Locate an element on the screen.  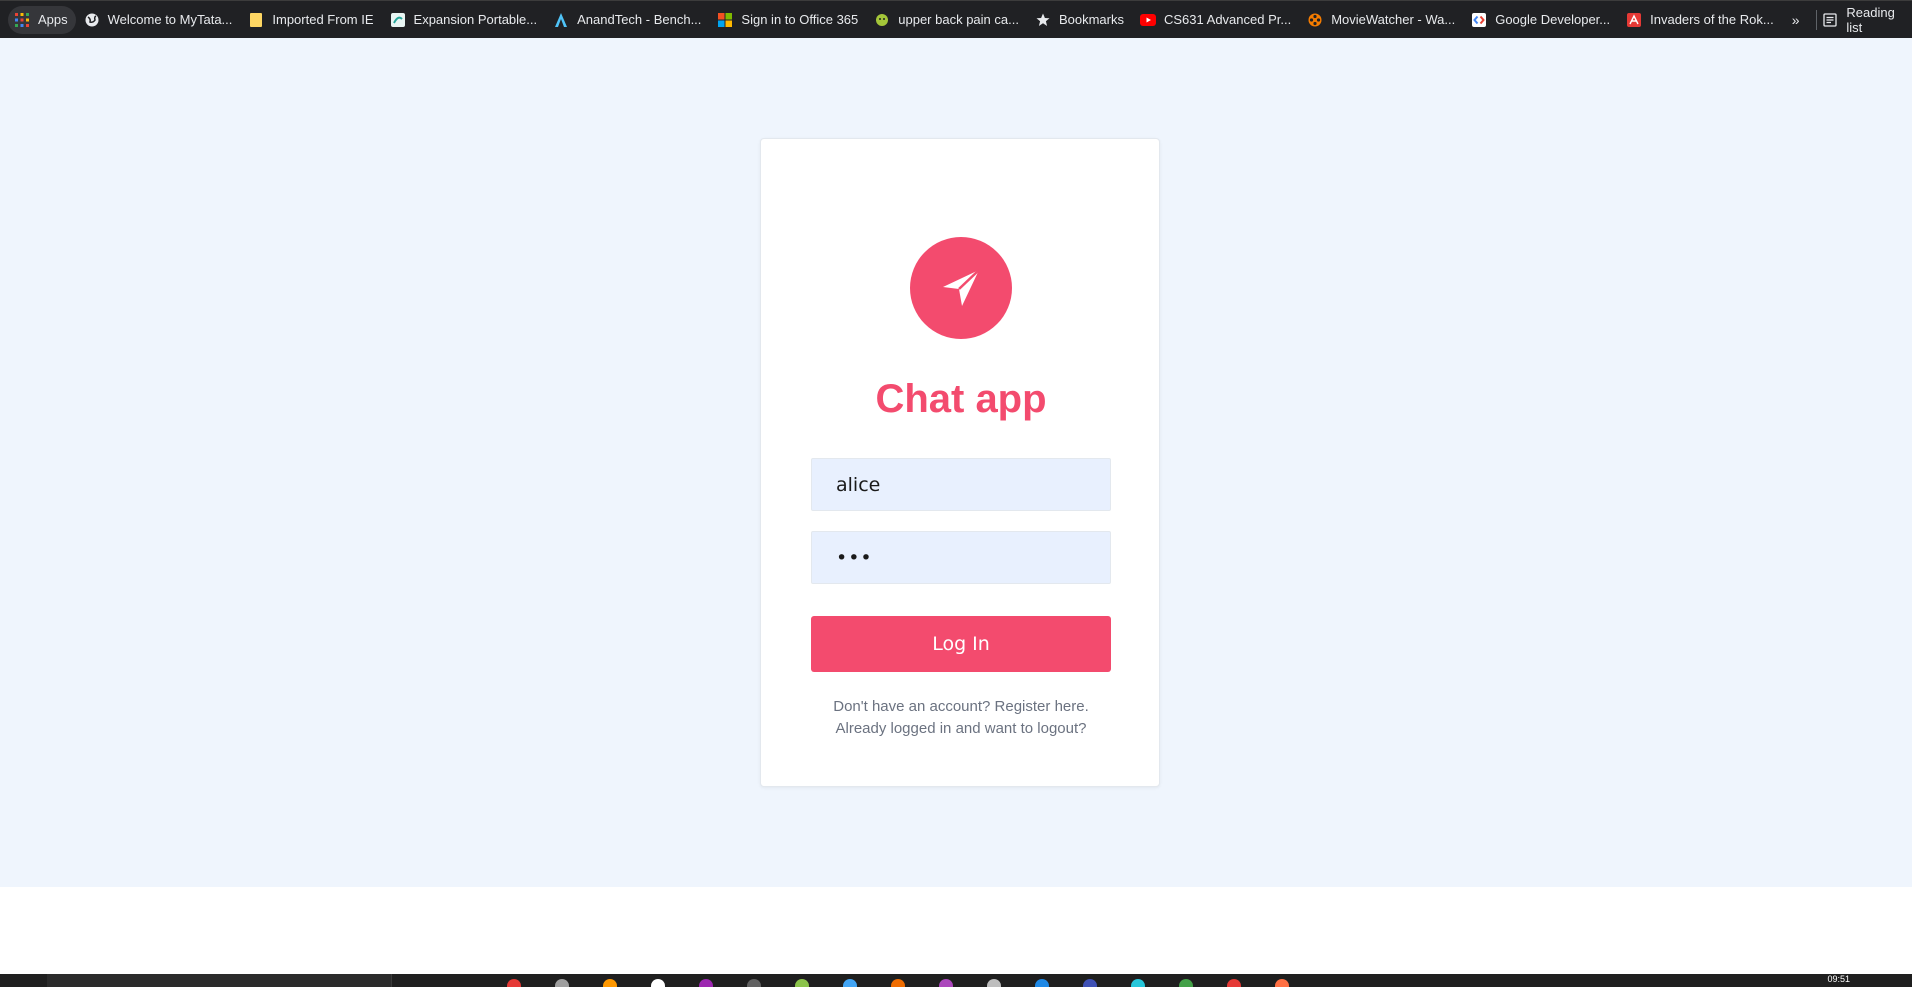
password-input is located at coordinates (961, 557).